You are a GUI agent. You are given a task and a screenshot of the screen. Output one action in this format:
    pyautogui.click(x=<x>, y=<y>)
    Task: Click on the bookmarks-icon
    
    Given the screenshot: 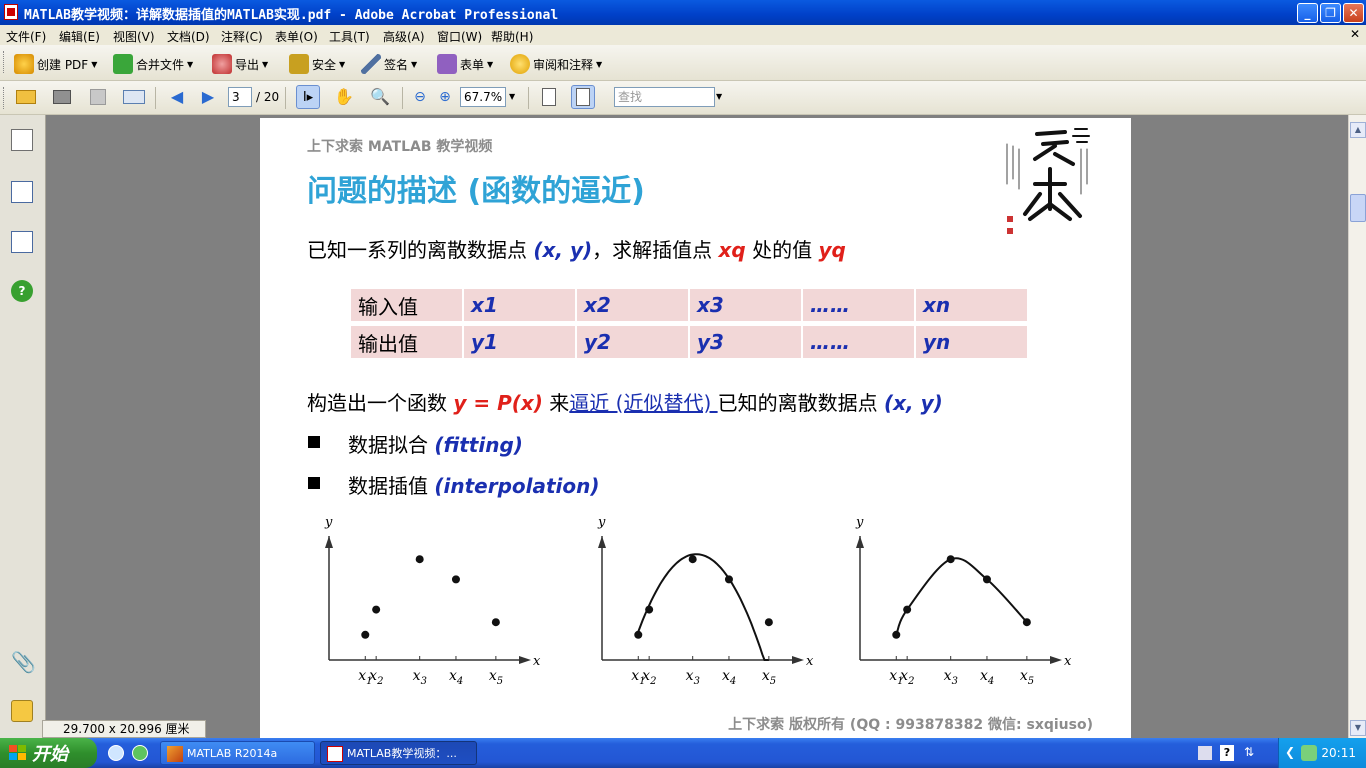 What is the action you would take?
    pyautogui.click(x=22, y=192)
    